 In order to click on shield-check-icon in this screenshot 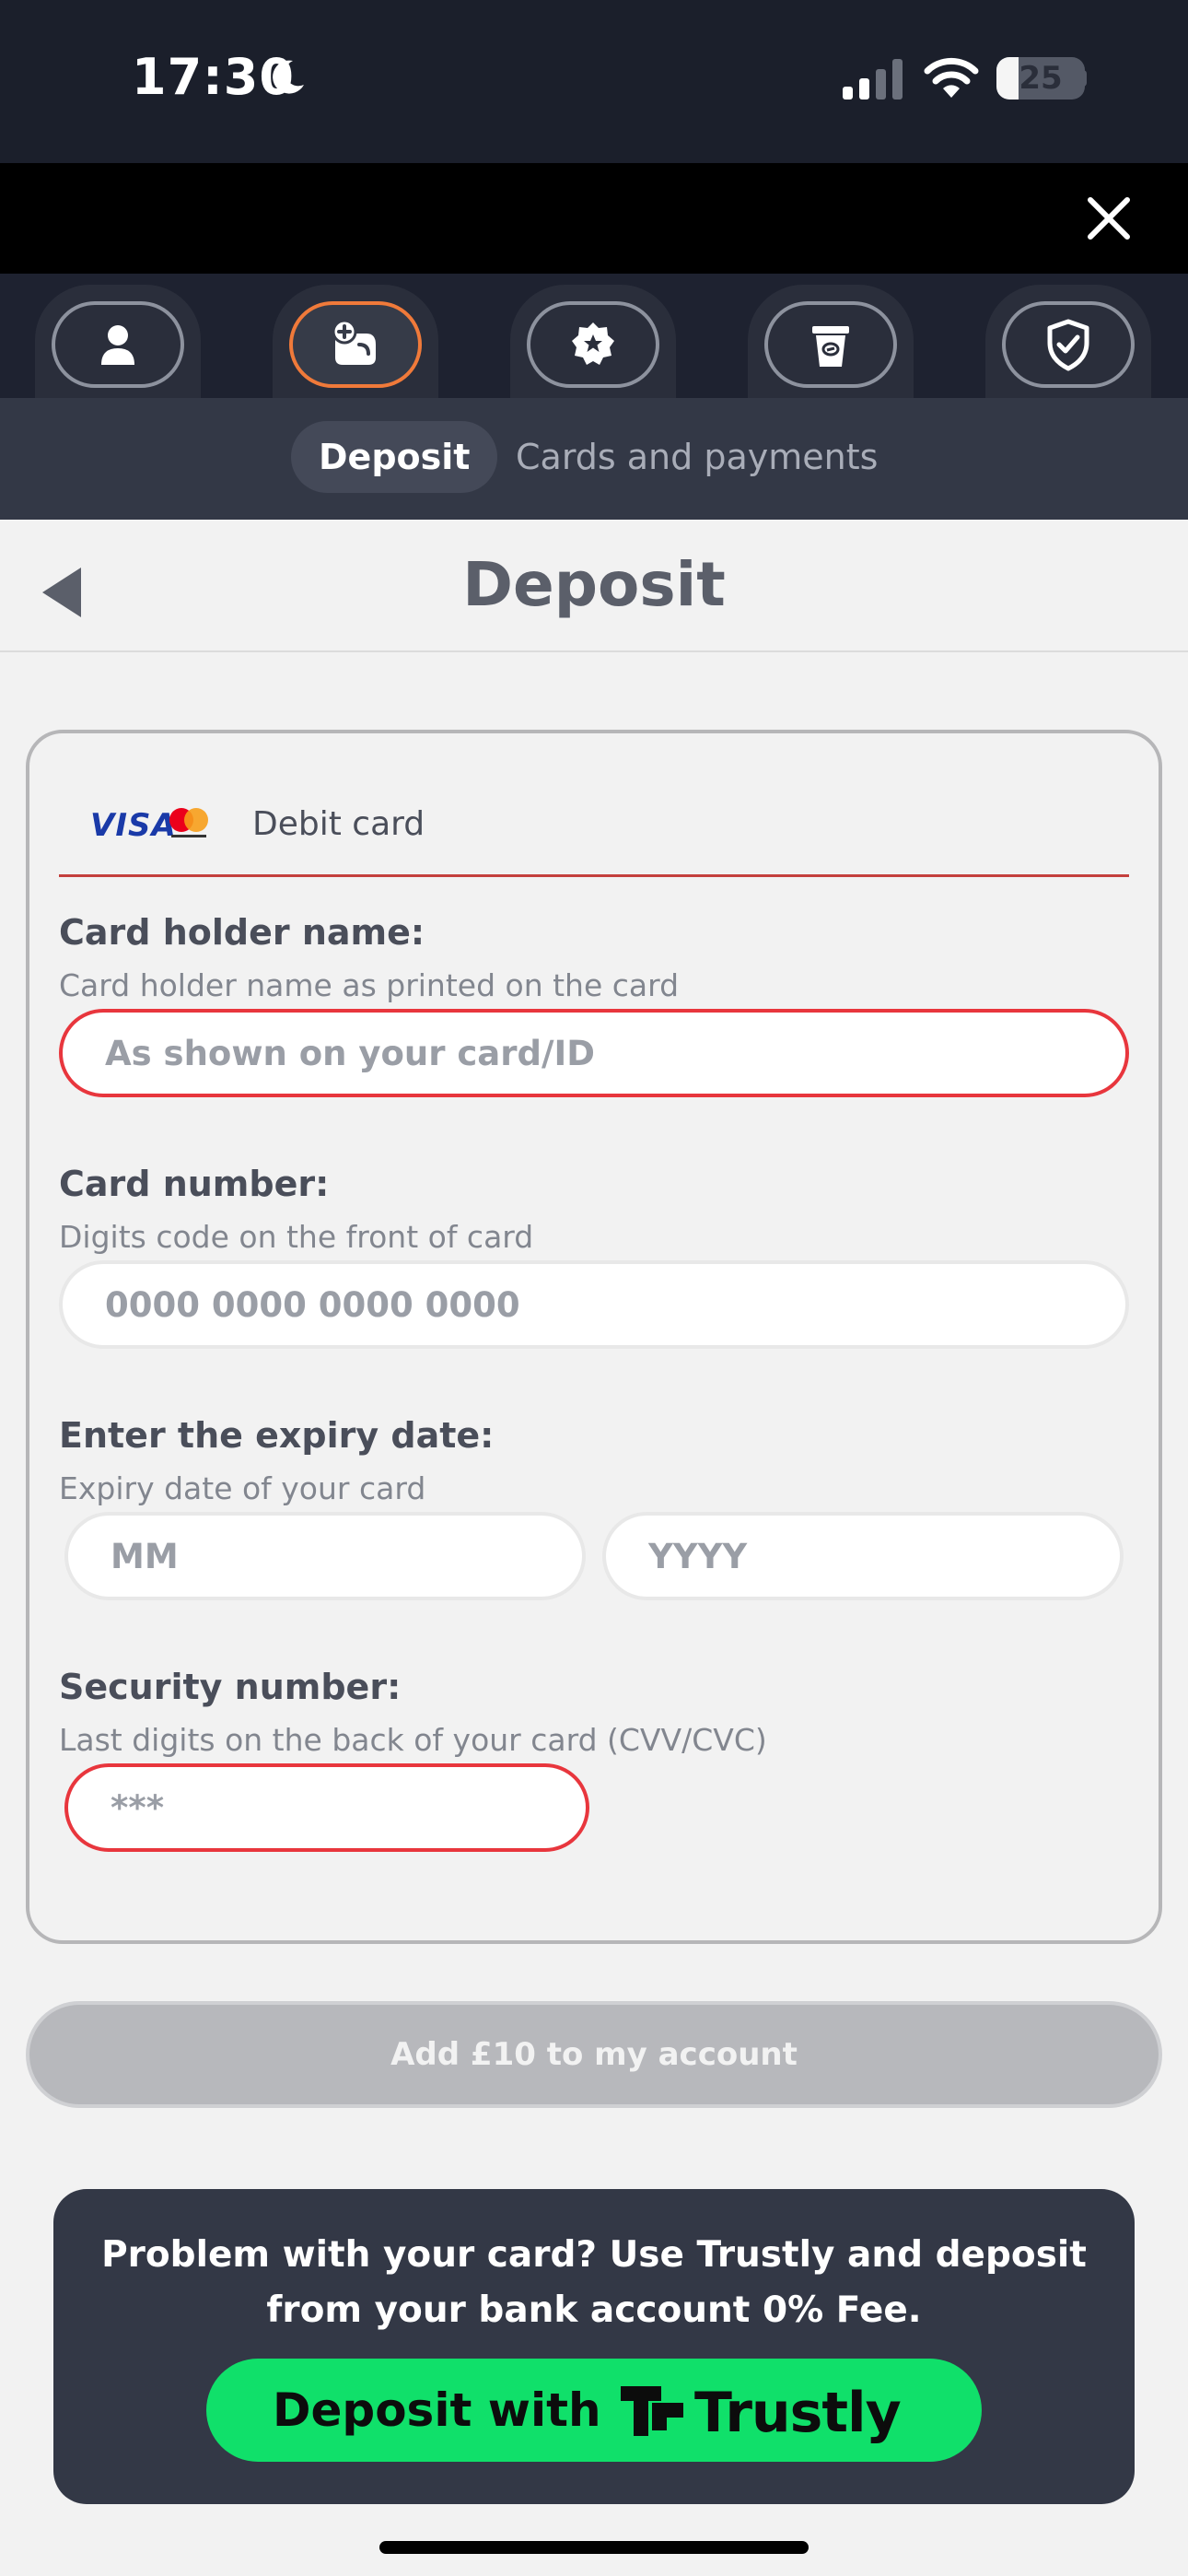, I will do `click(1068, 345)`.